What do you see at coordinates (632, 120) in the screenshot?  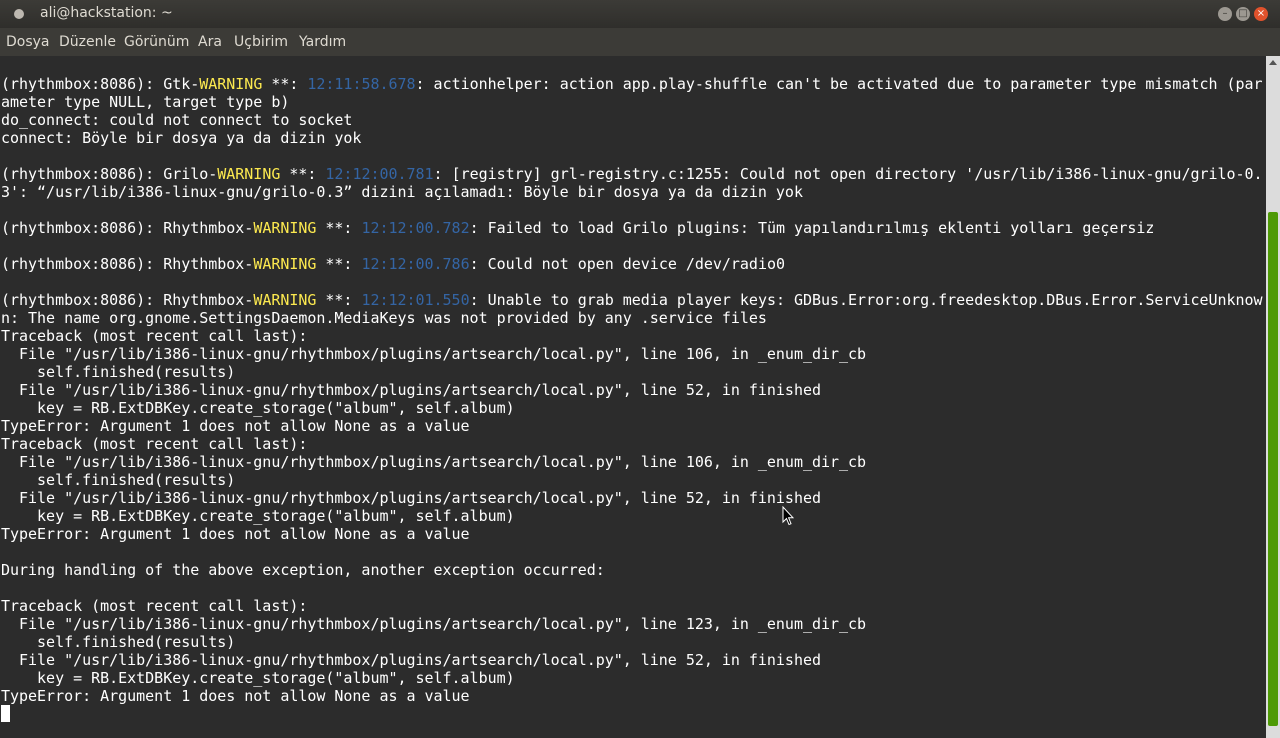 I see `terminal-line: do_connect: could not connect to socket` at bounding box center [632, 120].